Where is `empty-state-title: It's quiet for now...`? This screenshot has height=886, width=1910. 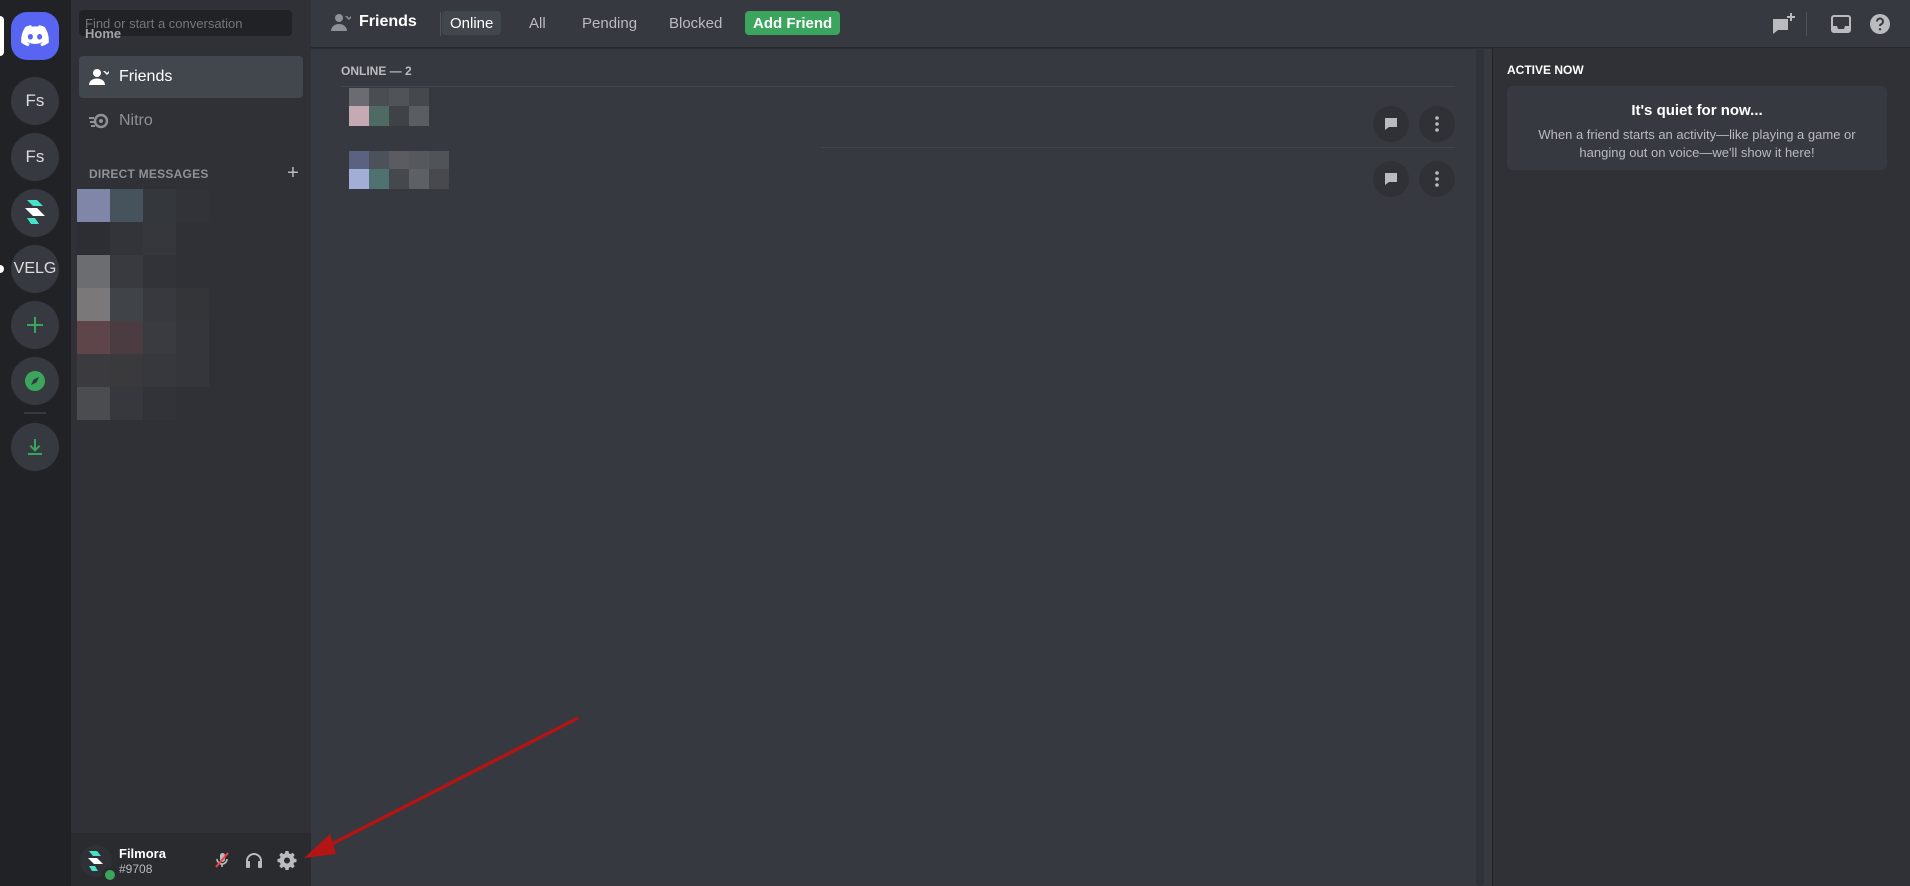
empty-state-title: It's quiet for now... is located at coordinates (1697, 110).